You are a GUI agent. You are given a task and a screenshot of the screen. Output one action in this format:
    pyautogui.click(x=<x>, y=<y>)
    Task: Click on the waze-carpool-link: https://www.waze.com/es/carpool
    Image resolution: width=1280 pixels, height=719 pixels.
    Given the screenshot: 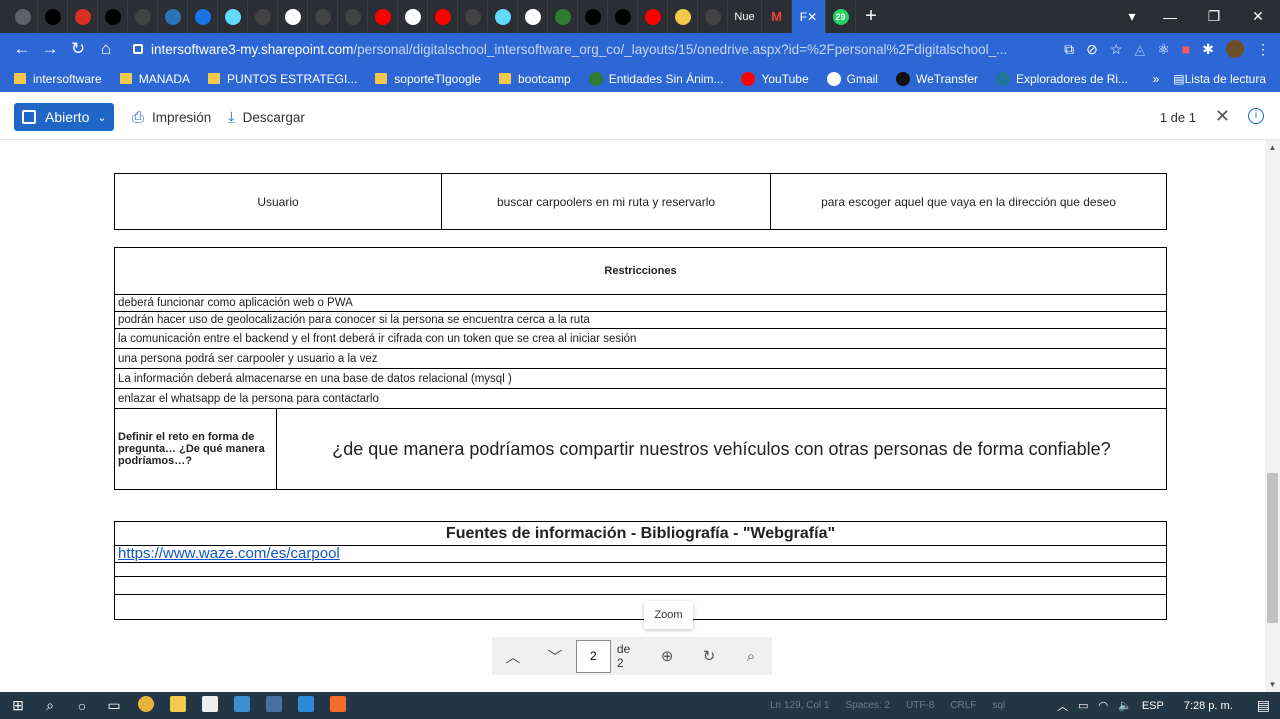 What is the action you would take?
    pyautogui.click(x=229, y=553)
    